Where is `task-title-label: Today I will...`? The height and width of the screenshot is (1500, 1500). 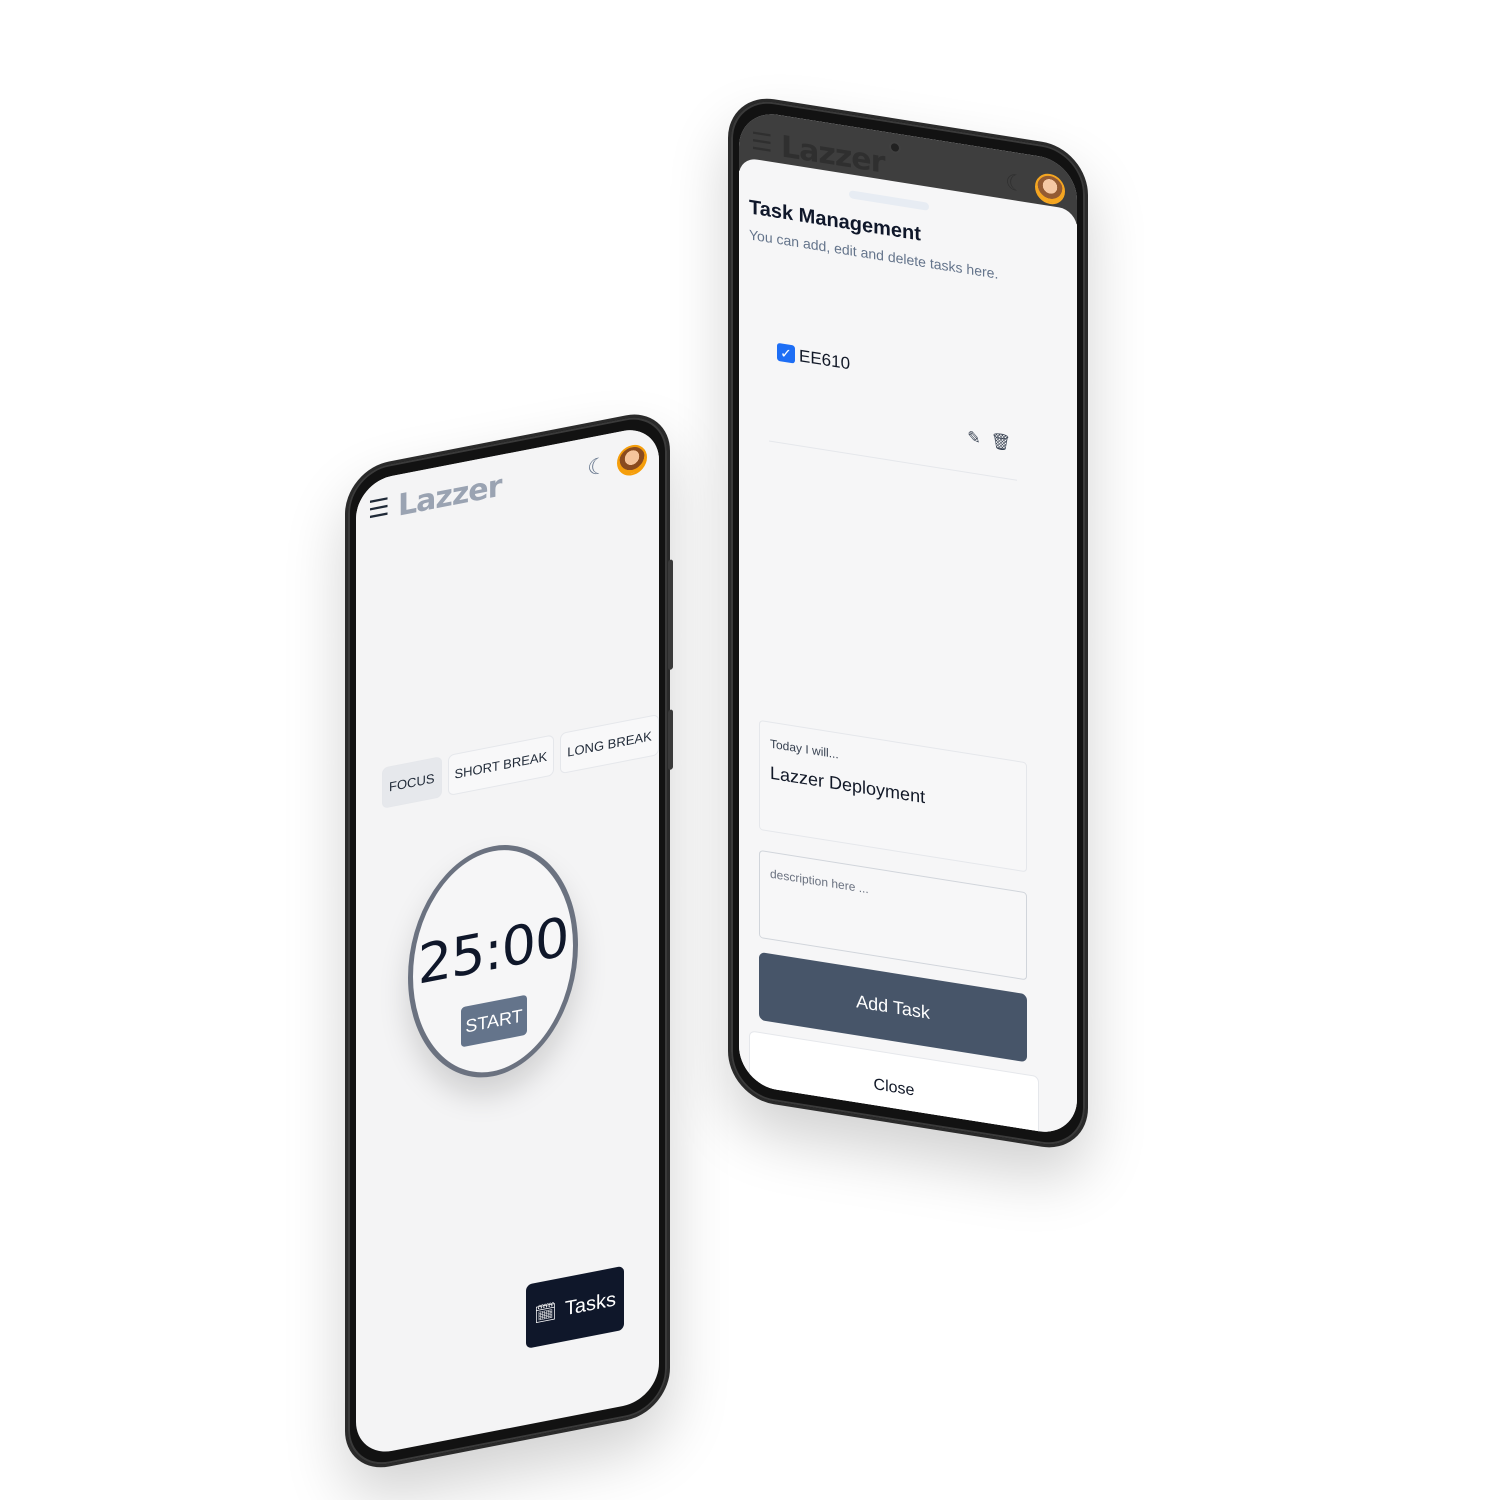
task-title-label: Today I will... is located at coordinates (804, 749).